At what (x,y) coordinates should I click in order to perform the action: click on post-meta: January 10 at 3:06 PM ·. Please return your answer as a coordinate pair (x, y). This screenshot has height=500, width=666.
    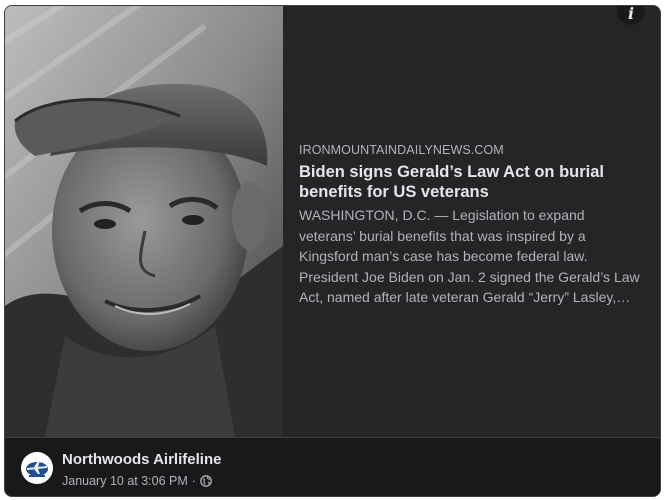
    Looking at the image, I should click on (137, 481).